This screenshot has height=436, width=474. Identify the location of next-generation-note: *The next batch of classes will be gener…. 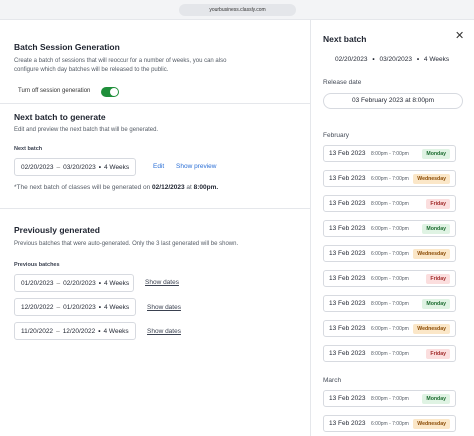
(116, 187).